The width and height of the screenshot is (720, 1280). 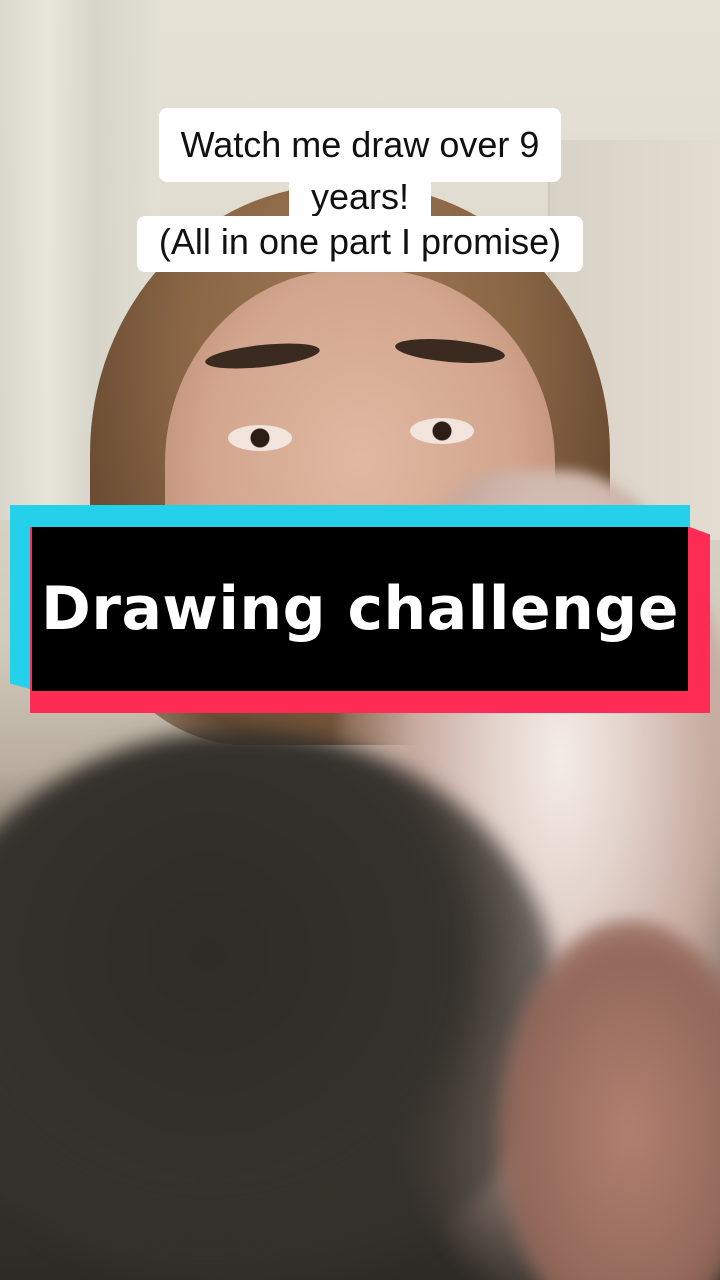 What do you see at coordinates (360, 244) in the screenshot?
I see `caption-line-3: (All in one part I promise)` at bounding box center [360, 244].